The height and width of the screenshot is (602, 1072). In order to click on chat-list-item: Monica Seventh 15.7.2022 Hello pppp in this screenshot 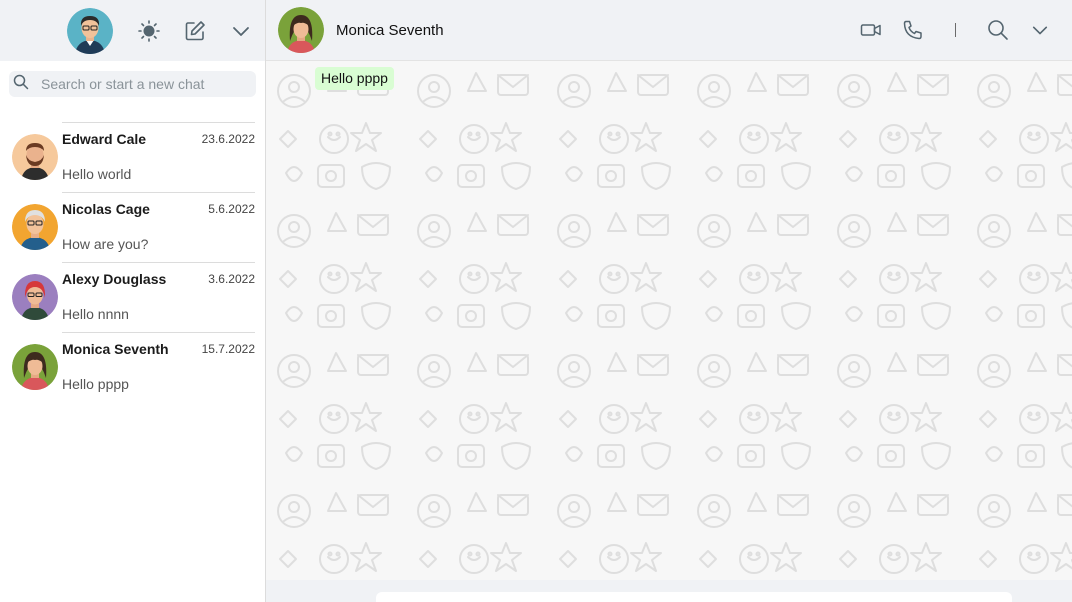, I will do `click(132, 367)`.